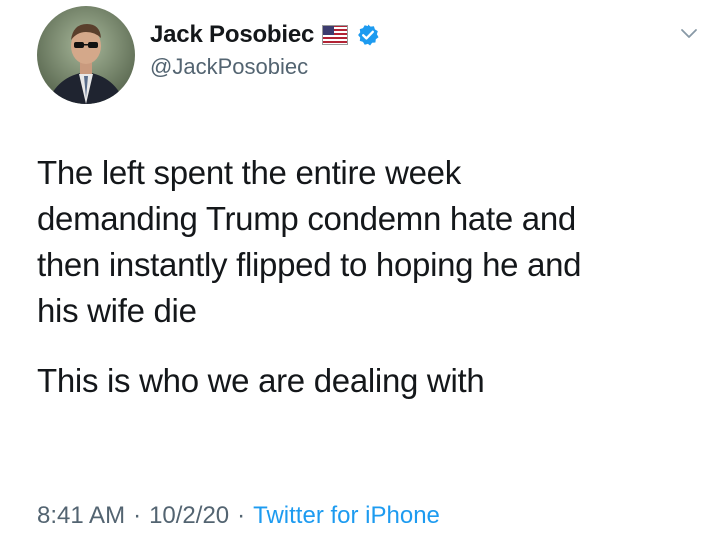 This screenshot has height=556, width=720. I want to click on tweet-date: 10/2/20, so click(189, 516).